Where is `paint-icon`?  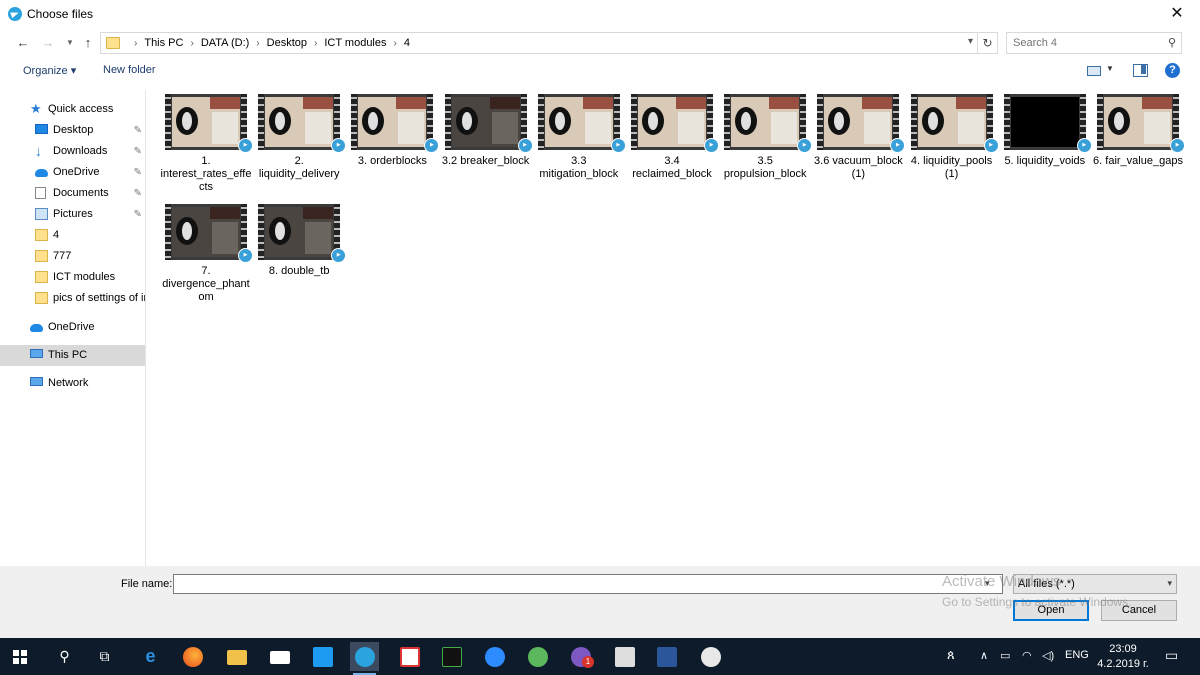 paint-icon is located at coordinates (710, 656).